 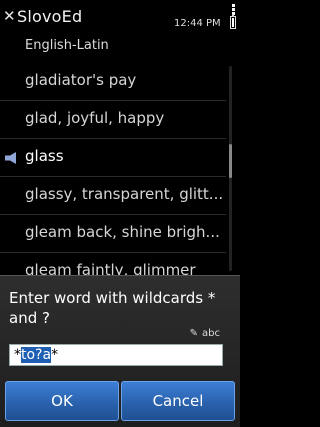 What do you see at coordinates (44, 156) in the screenshot?
I see `list-item-label: glass` at bounding box center [44, 156].